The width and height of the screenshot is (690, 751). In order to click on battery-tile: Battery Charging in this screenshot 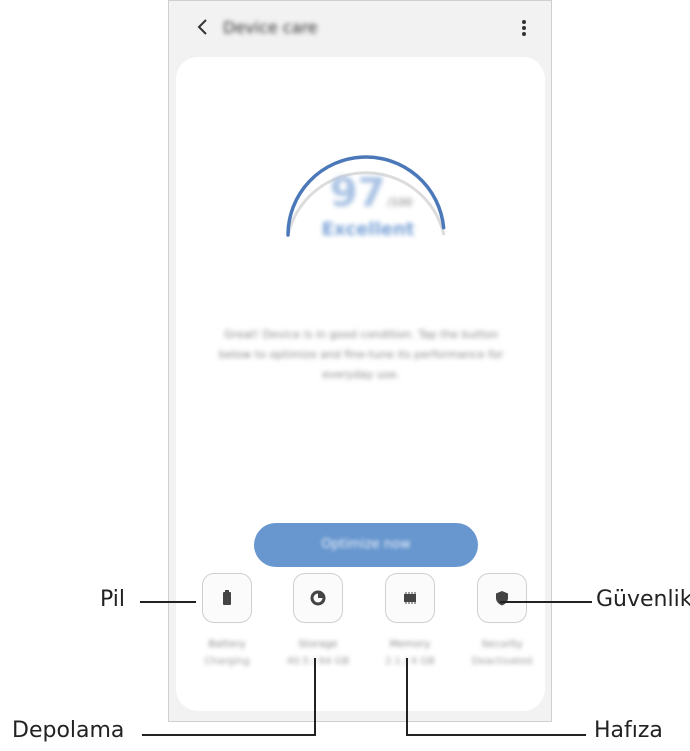, I will do `click(227, 620)`.